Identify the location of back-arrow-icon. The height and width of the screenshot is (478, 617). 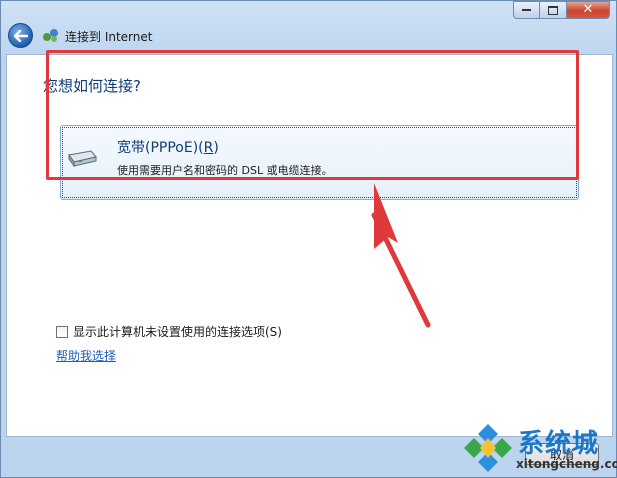
(20, 35).